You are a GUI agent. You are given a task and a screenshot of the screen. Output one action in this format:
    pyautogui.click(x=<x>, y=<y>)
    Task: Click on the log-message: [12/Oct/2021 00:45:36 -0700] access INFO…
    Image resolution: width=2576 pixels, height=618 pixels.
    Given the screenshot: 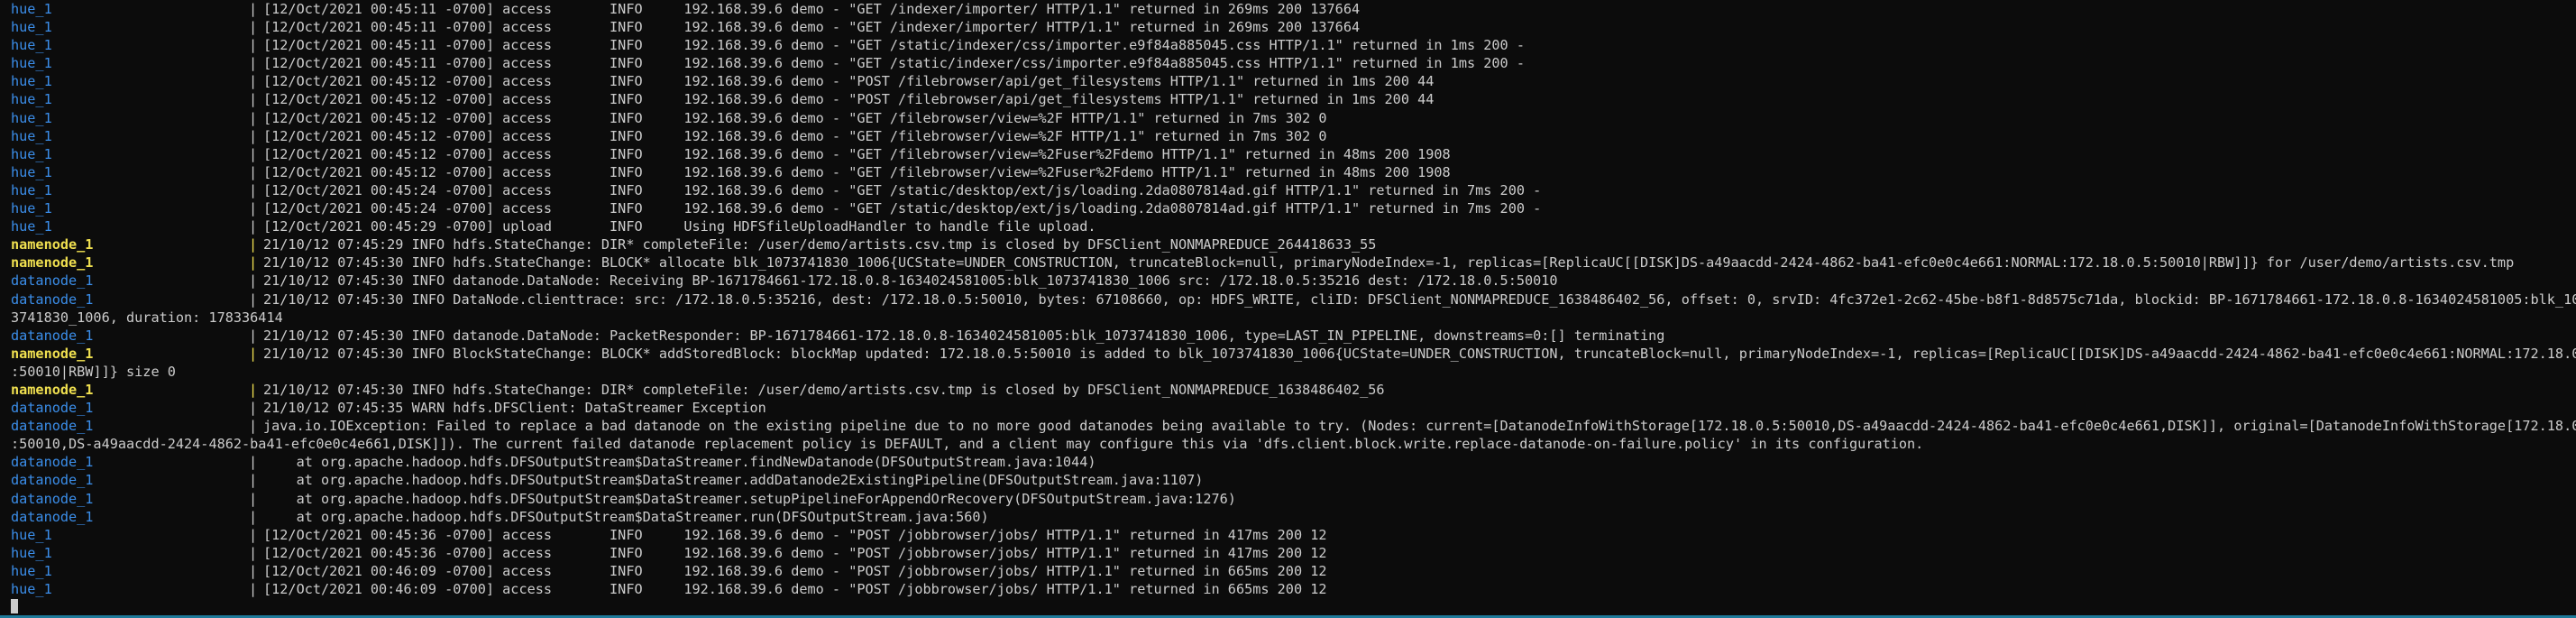 What is the action you would take?
    pyautogui.click(x=795, y=553)
    